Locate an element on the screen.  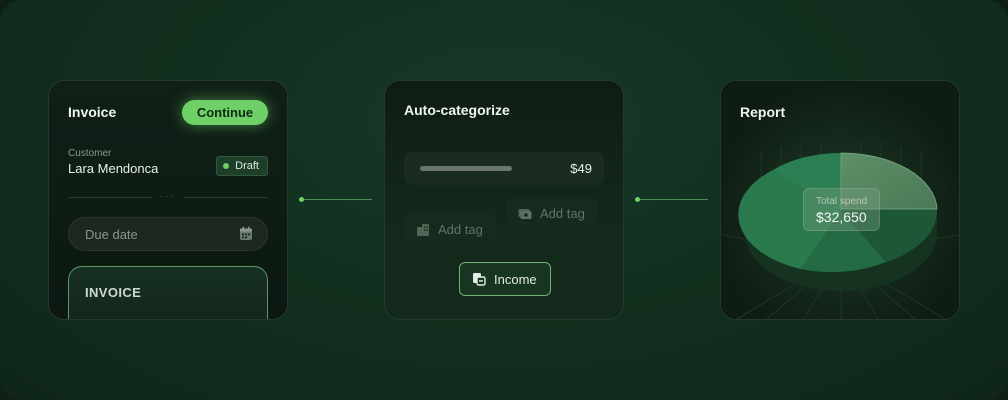
status-dot-icon is located at coordinates (226, 166).